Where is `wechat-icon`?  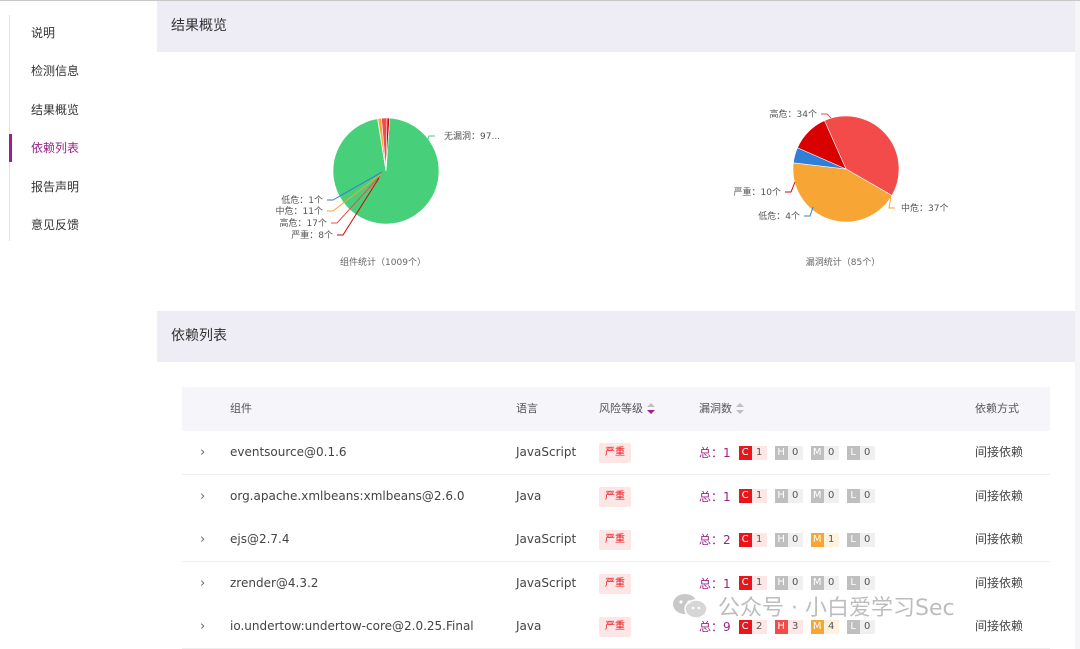 wechat-icon is located at coordinates (690, 606).